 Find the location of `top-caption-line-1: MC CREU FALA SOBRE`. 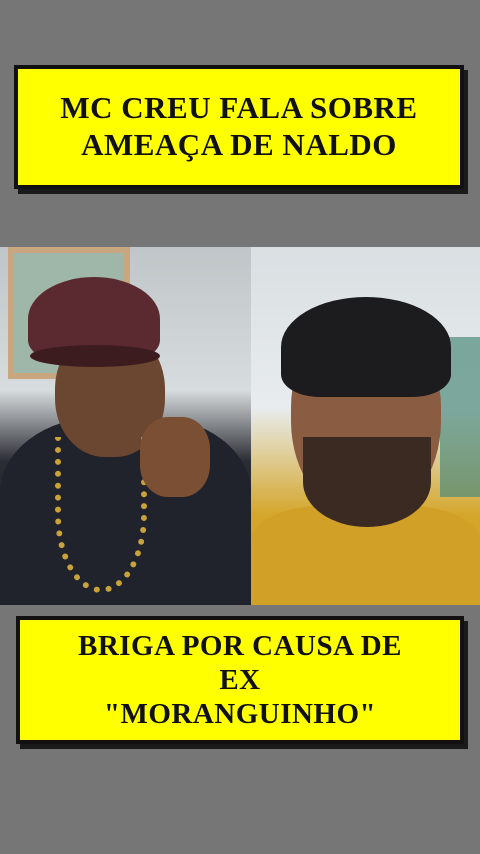

top-caption-line-1: MC CREU FALA SOBRE is located at coordinates (239, 108).